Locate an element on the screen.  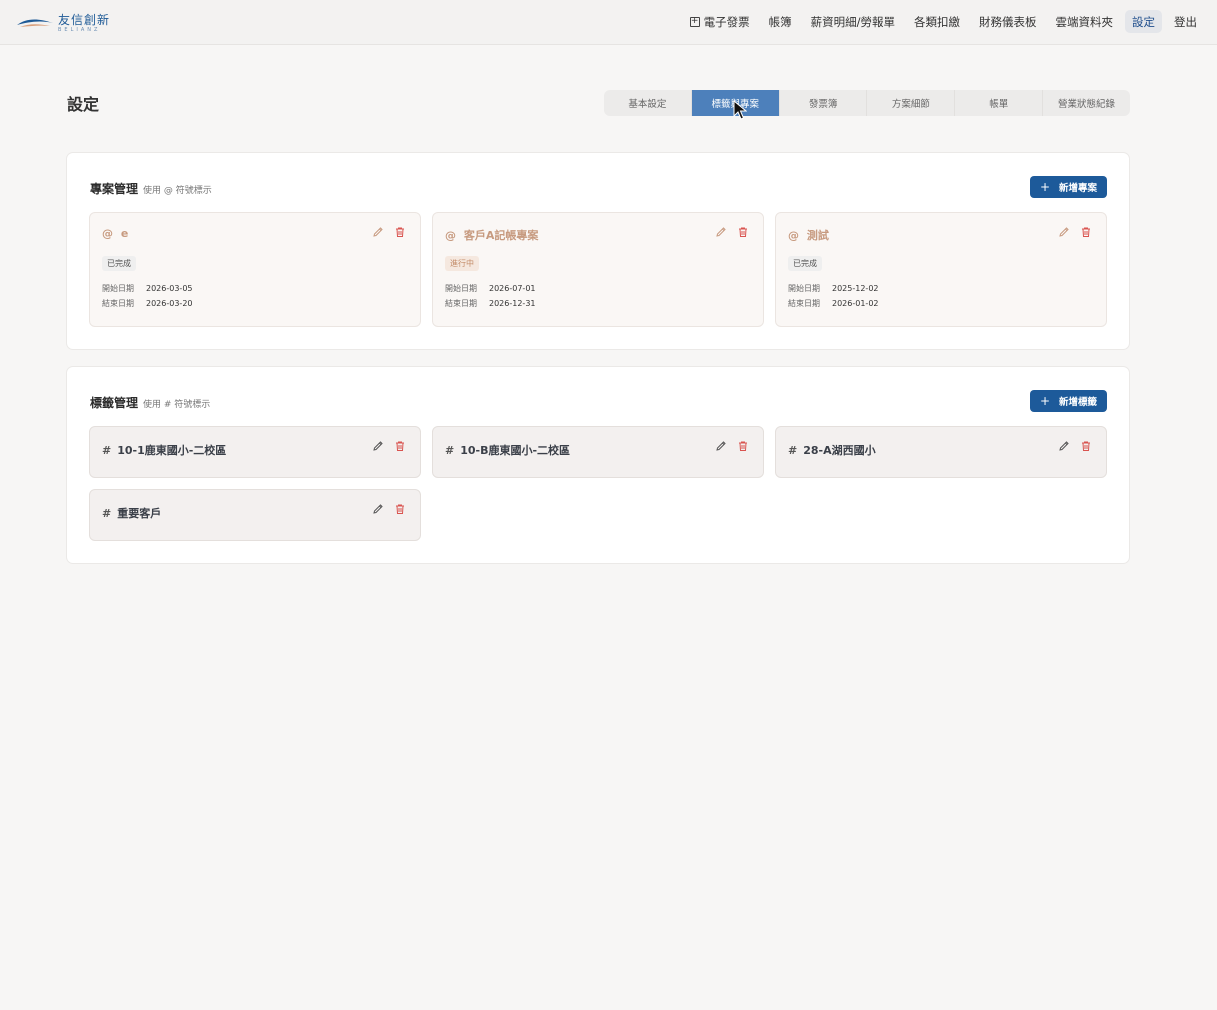
project-name: e is located at coordinates (124, 233).